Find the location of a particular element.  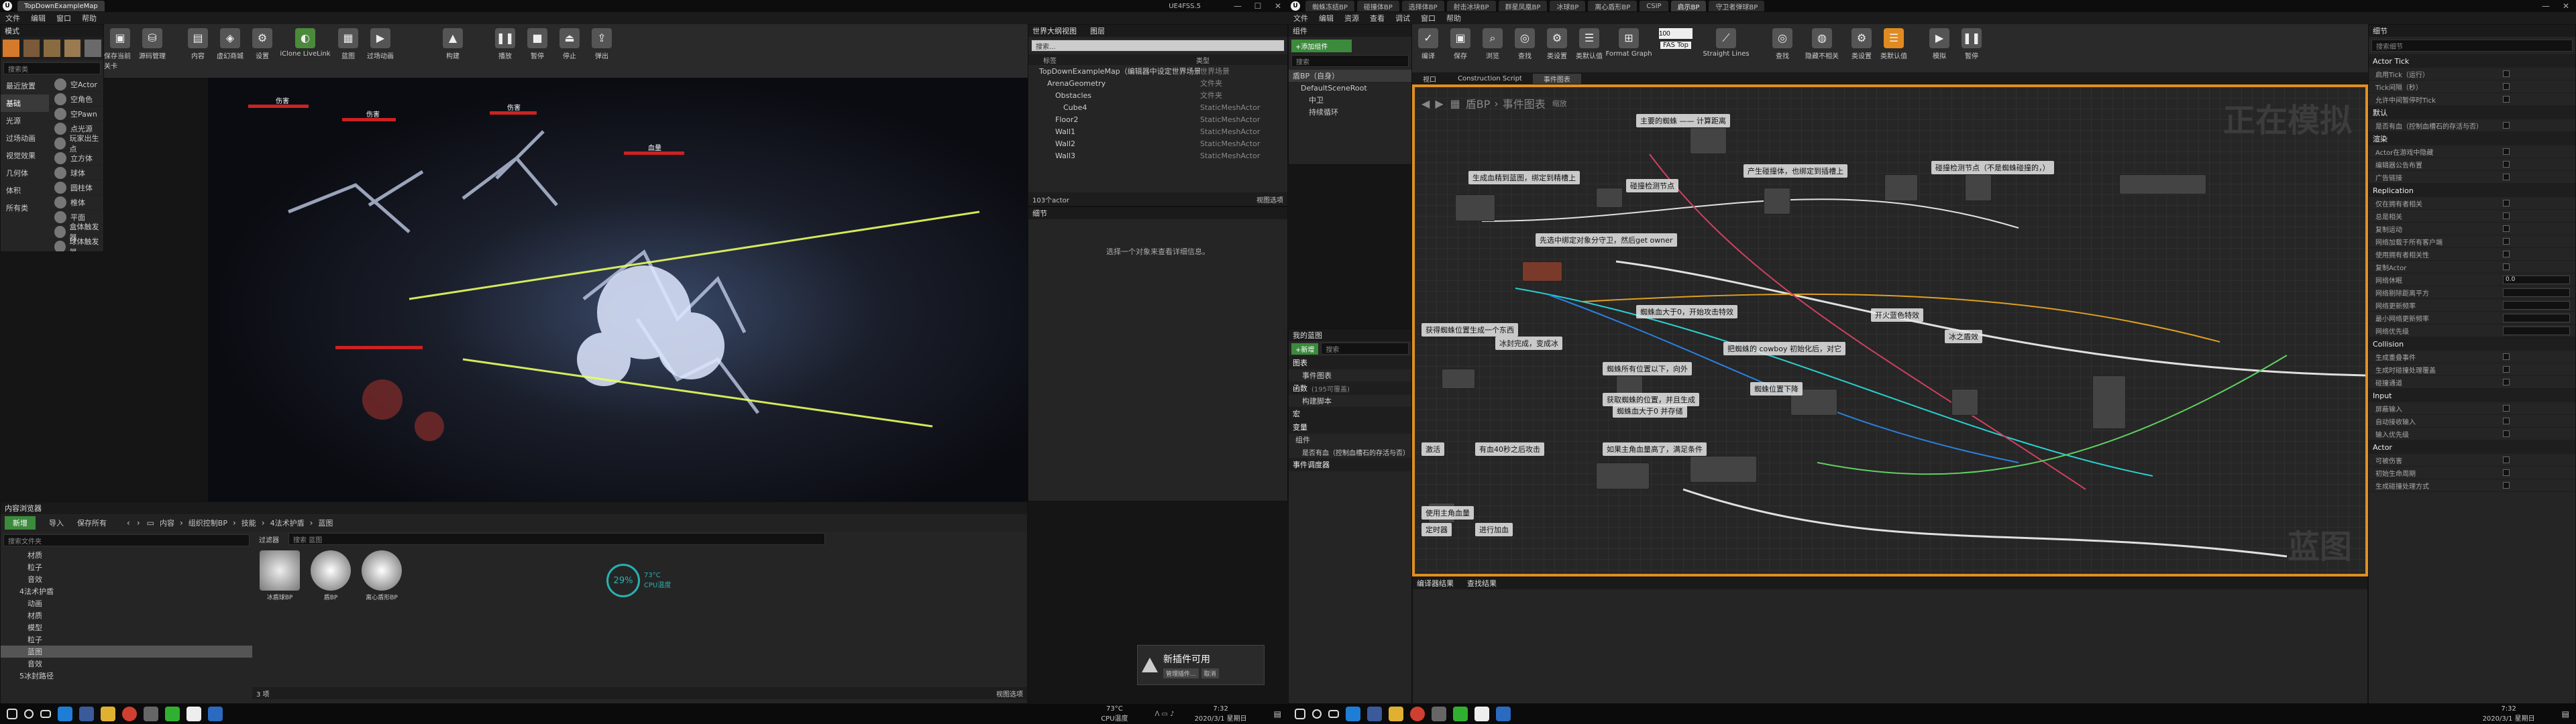

wechat-icon is located at coordinates (172, 714).